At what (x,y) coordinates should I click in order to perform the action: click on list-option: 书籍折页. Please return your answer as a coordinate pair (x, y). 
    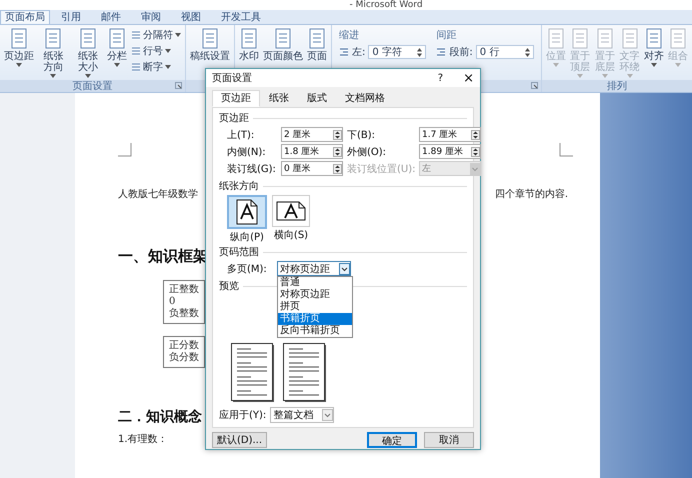
    Looking at the image, I should click on (315, 319).